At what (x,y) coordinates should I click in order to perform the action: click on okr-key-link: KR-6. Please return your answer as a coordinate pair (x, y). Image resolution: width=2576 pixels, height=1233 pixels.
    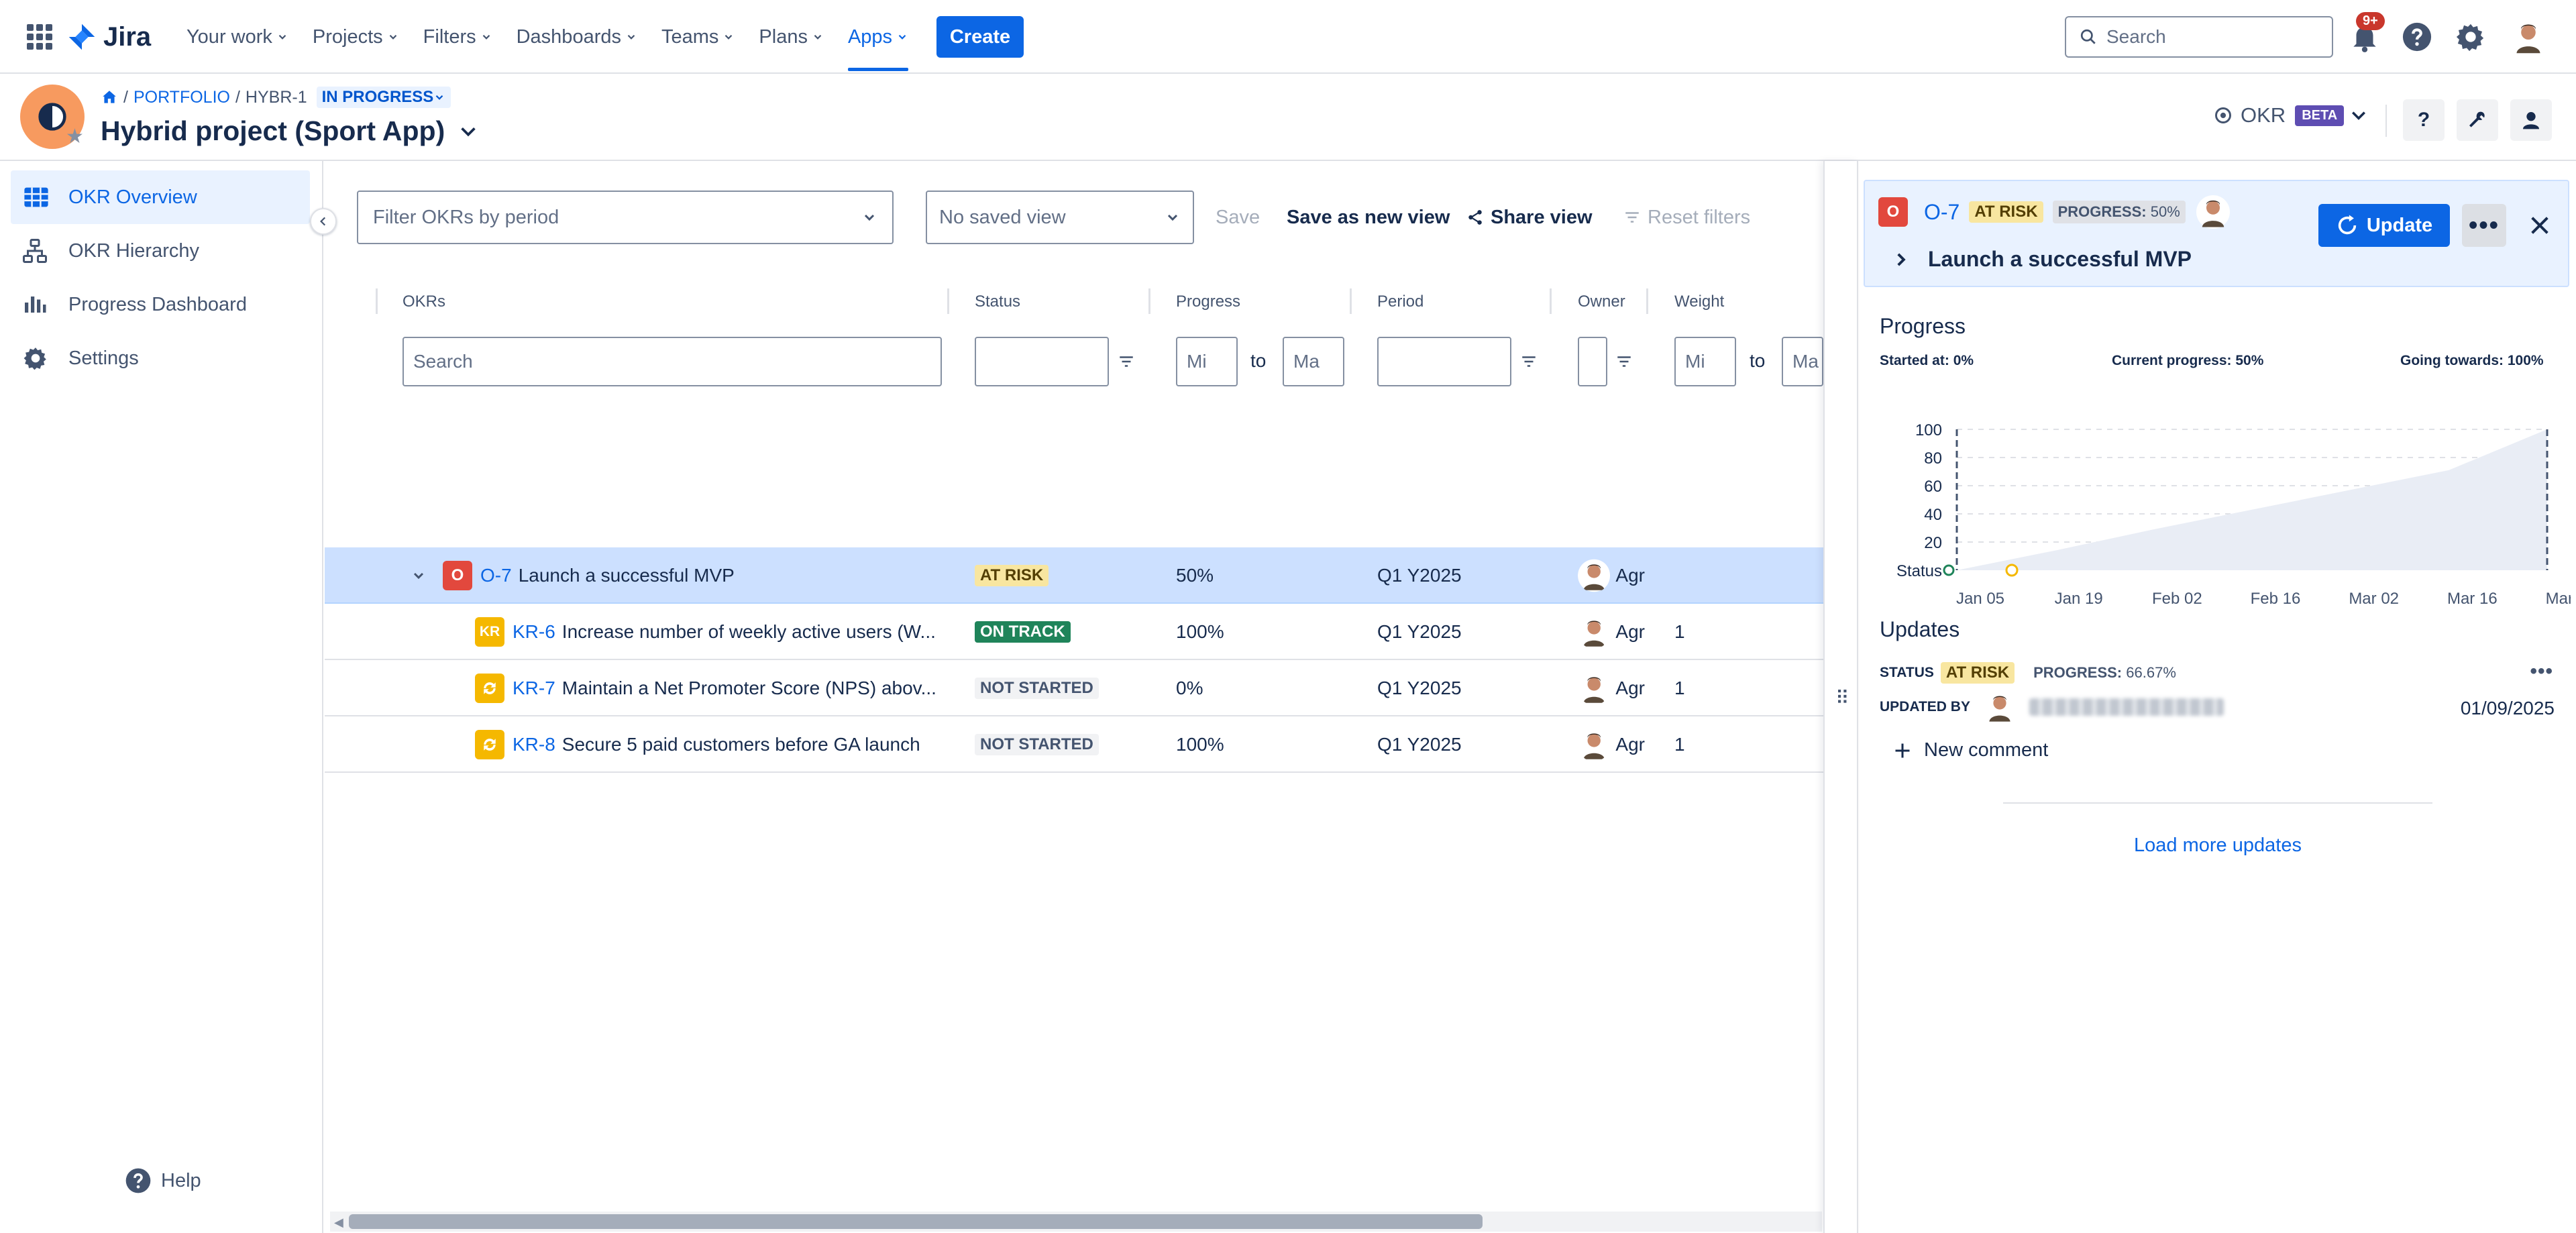
    Looking at the image, I should click on (534, 632).